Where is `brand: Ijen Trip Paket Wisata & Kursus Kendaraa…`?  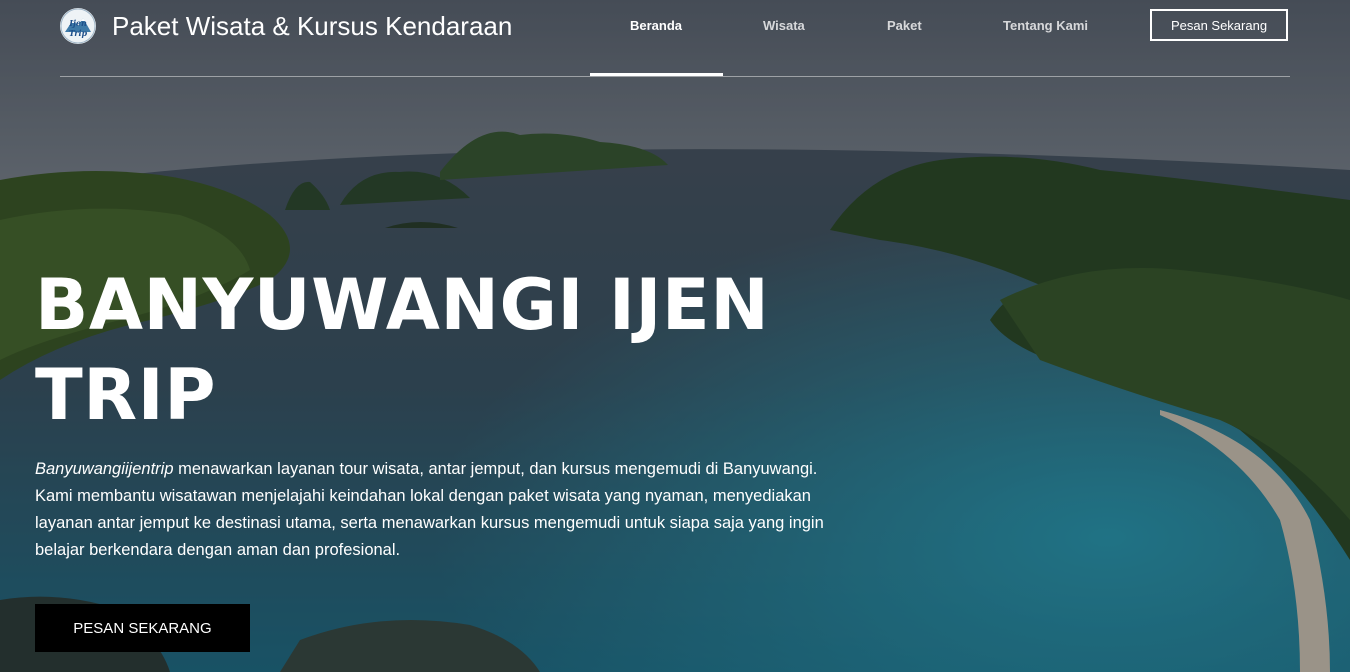
brand: Ijen Trip Paket Wisata & Kursus Kendaraa… is located at coordinates (286, 26).